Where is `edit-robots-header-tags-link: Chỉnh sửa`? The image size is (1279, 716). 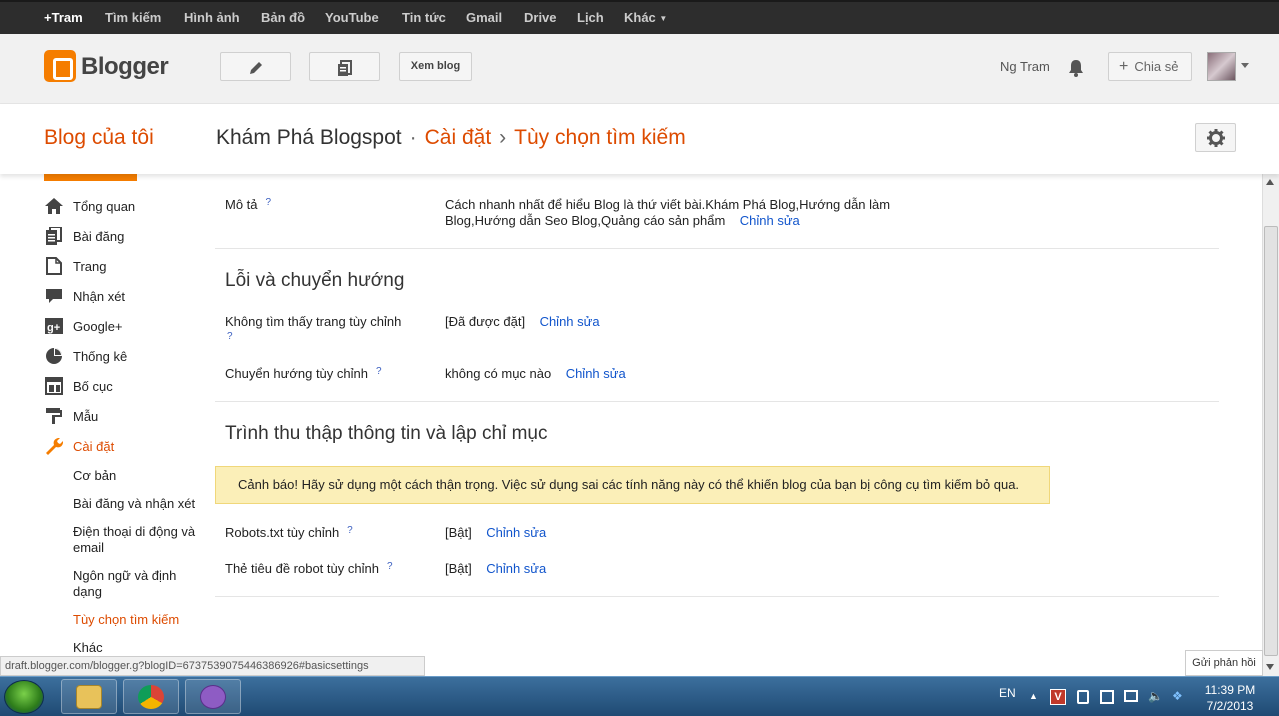 edit-robots-header-tags-link: Chỉnh sửa is located at coordinates (516, 568).